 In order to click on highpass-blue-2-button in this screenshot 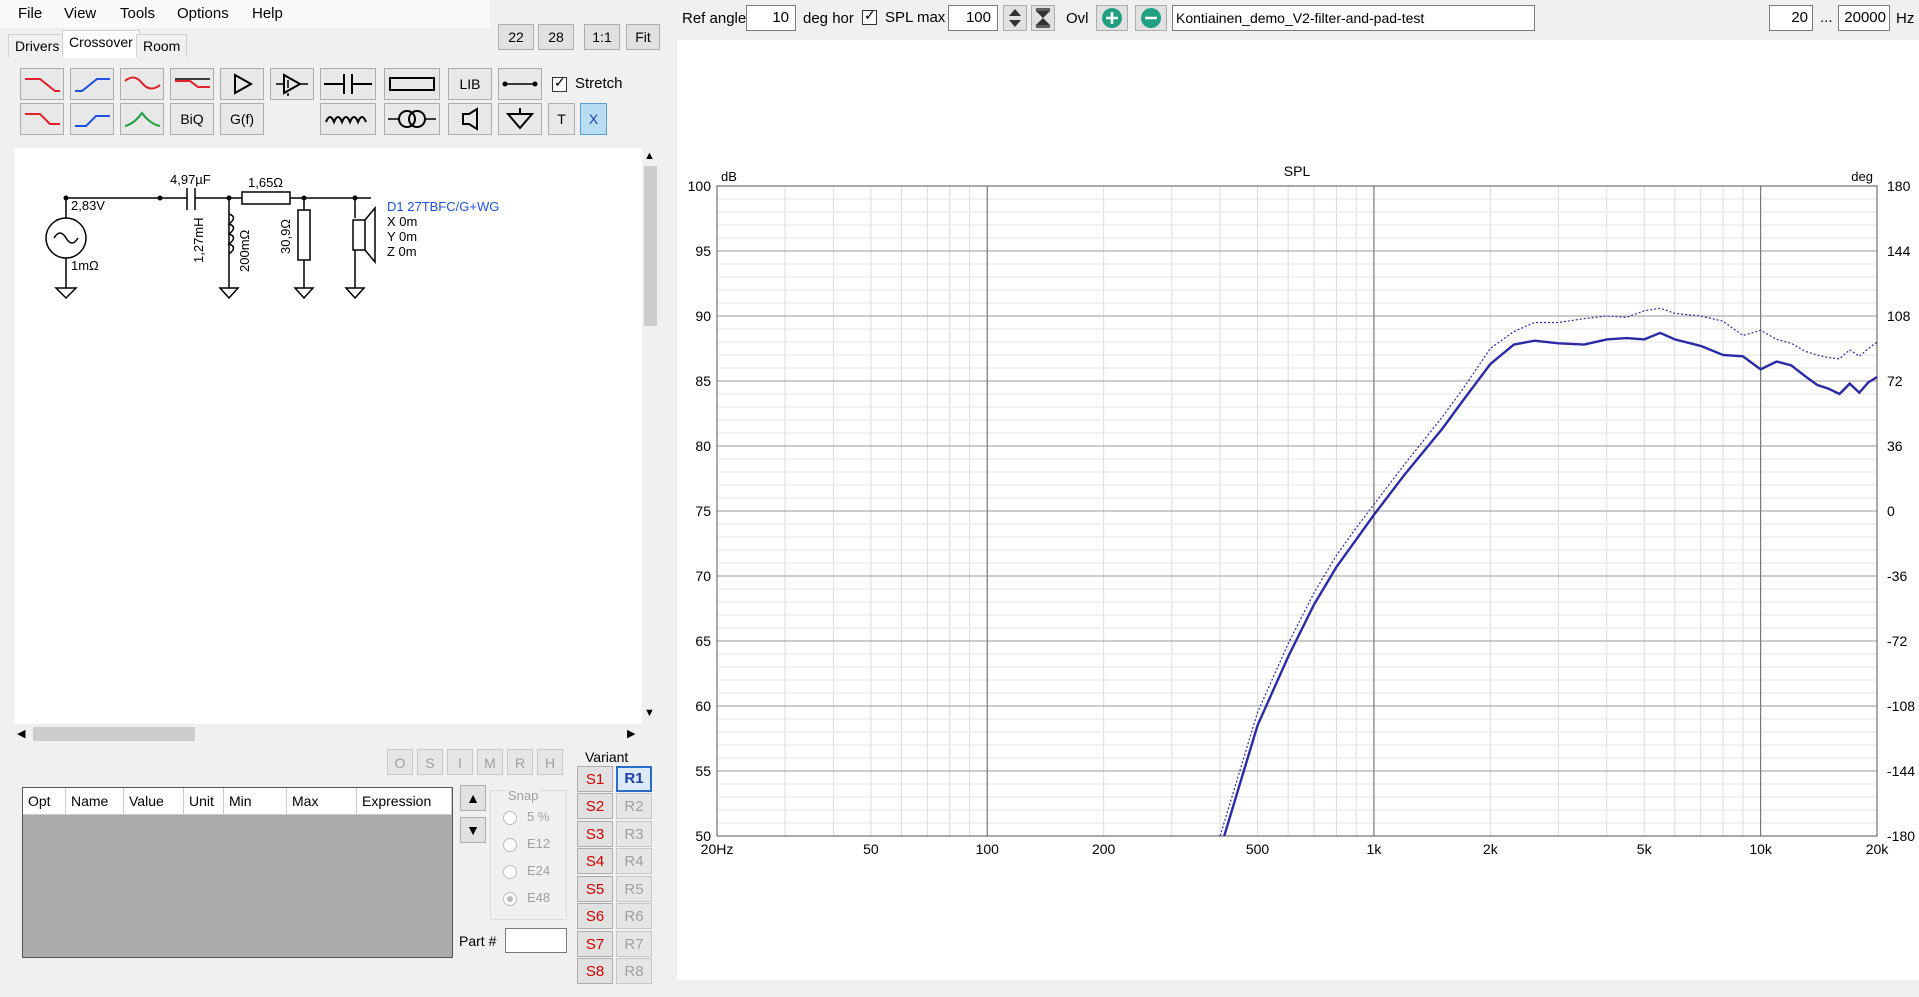, I will do `click(92, 119)`.